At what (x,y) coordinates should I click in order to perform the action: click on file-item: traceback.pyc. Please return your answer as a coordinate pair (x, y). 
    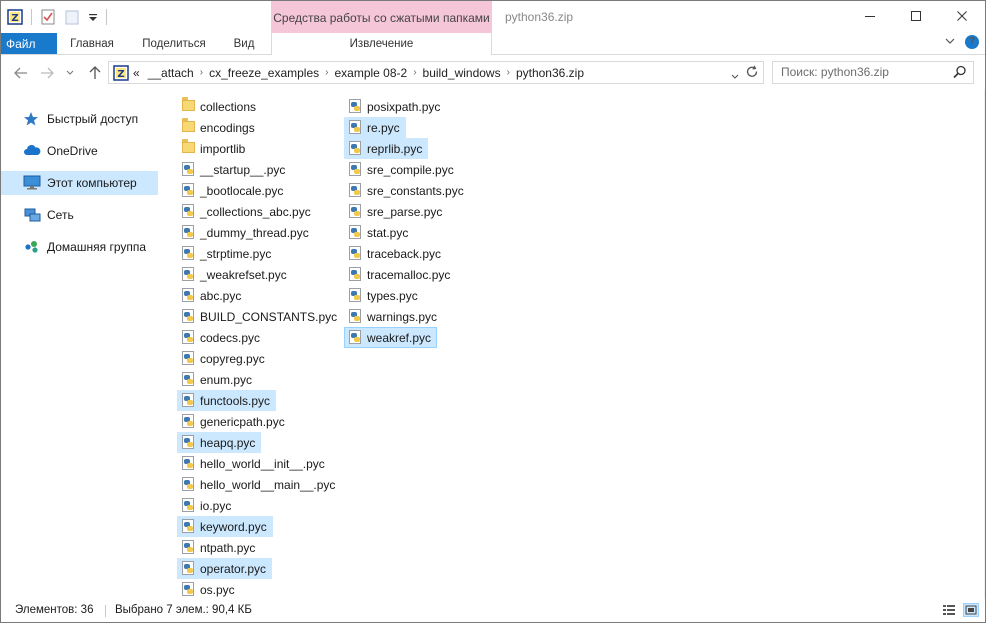
    Looking at the image, I should click on (395, 253).